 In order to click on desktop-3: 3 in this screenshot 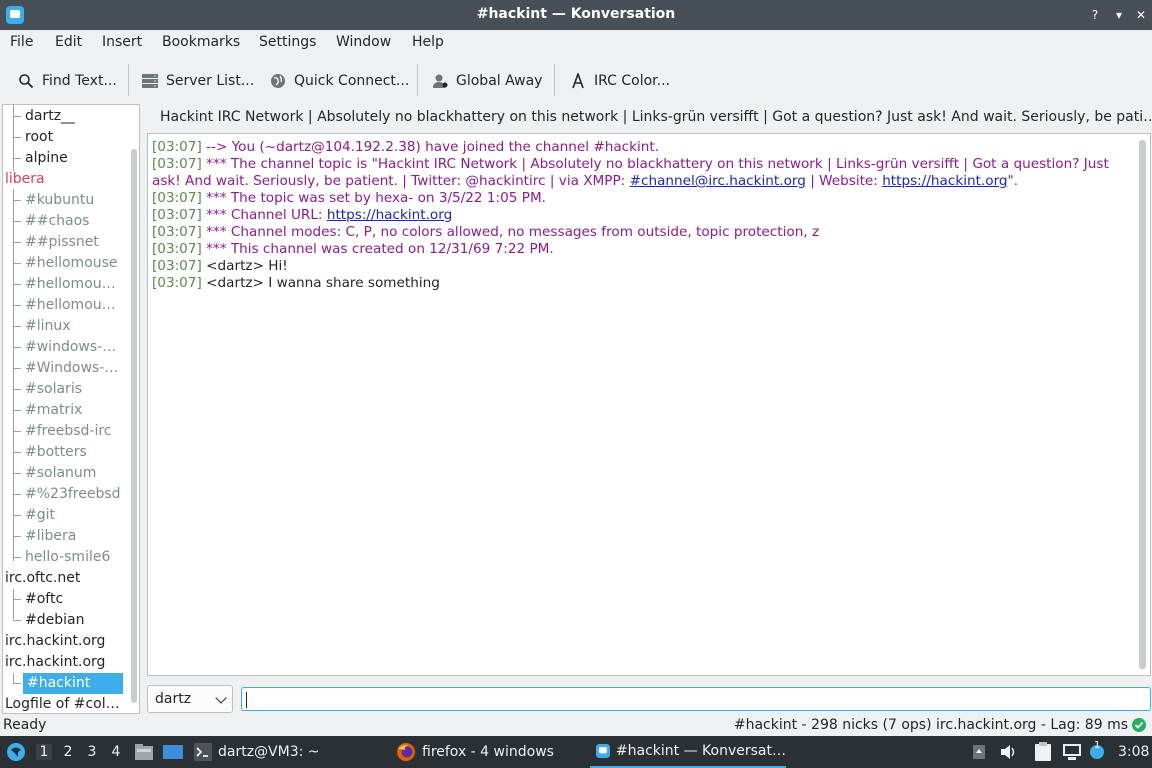, I will do `click(92, 752)`.